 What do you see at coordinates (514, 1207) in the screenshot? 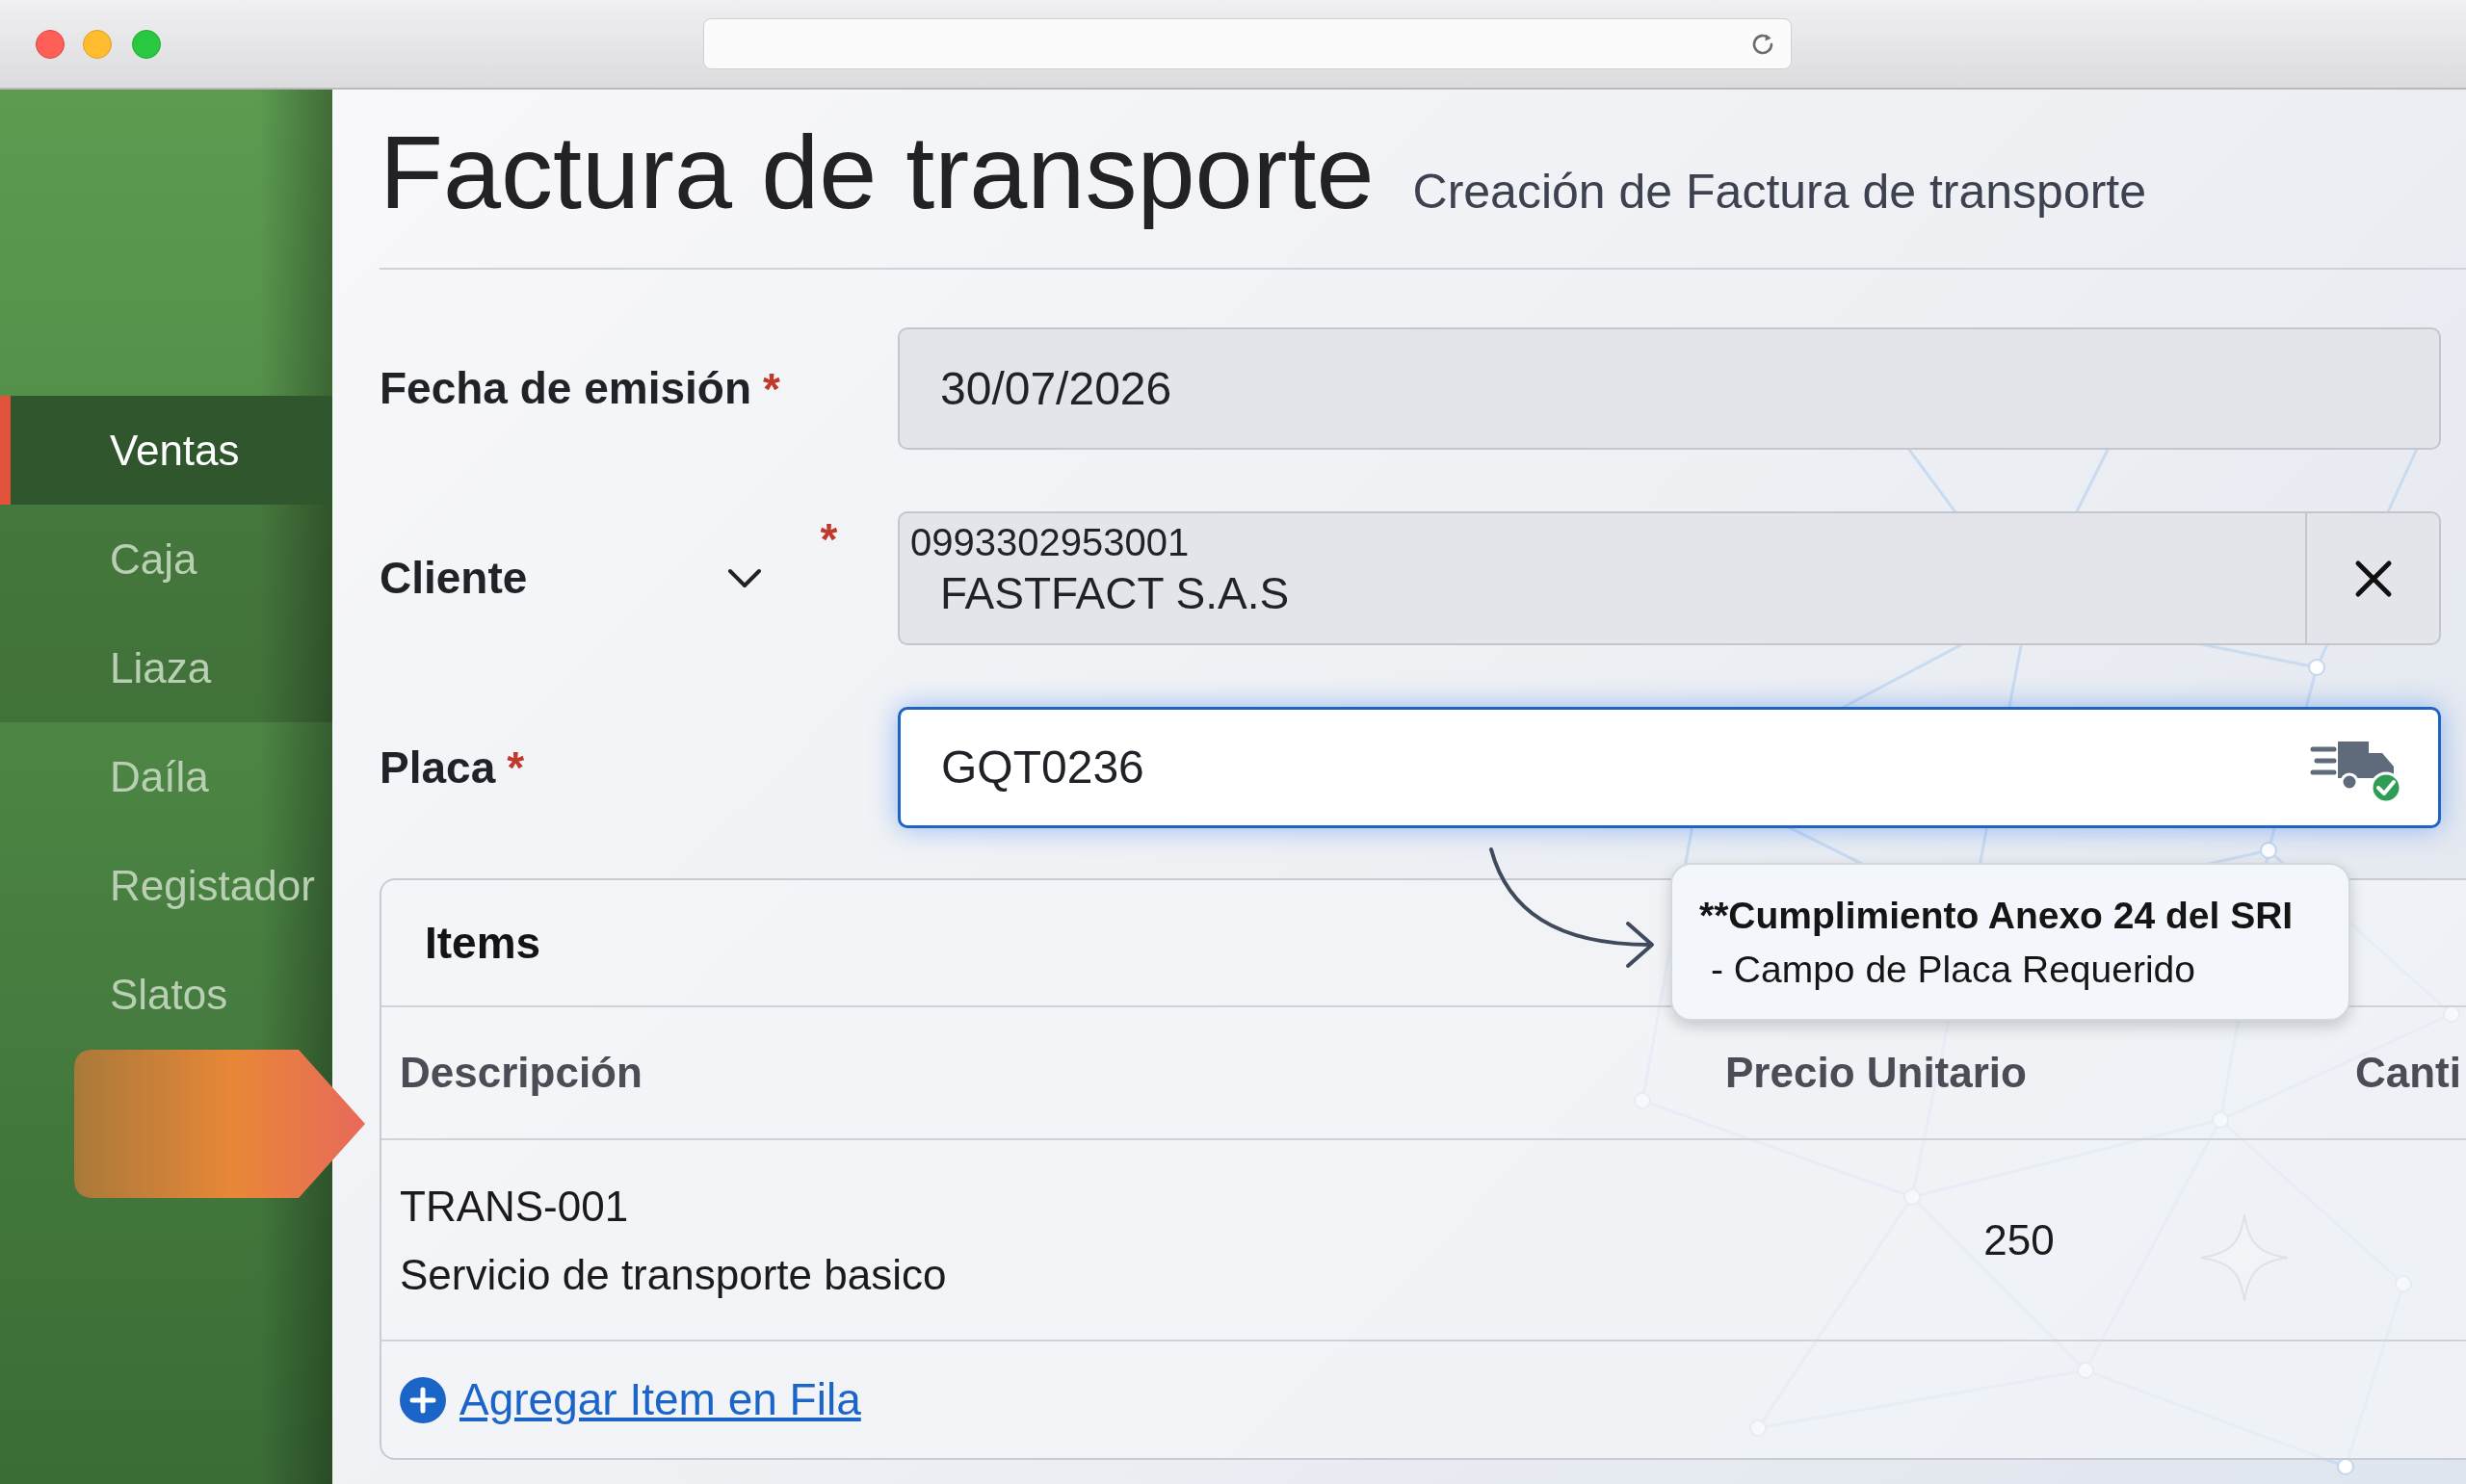
I see `item-code: TRANS-001` at bounding box center [514, 1207].